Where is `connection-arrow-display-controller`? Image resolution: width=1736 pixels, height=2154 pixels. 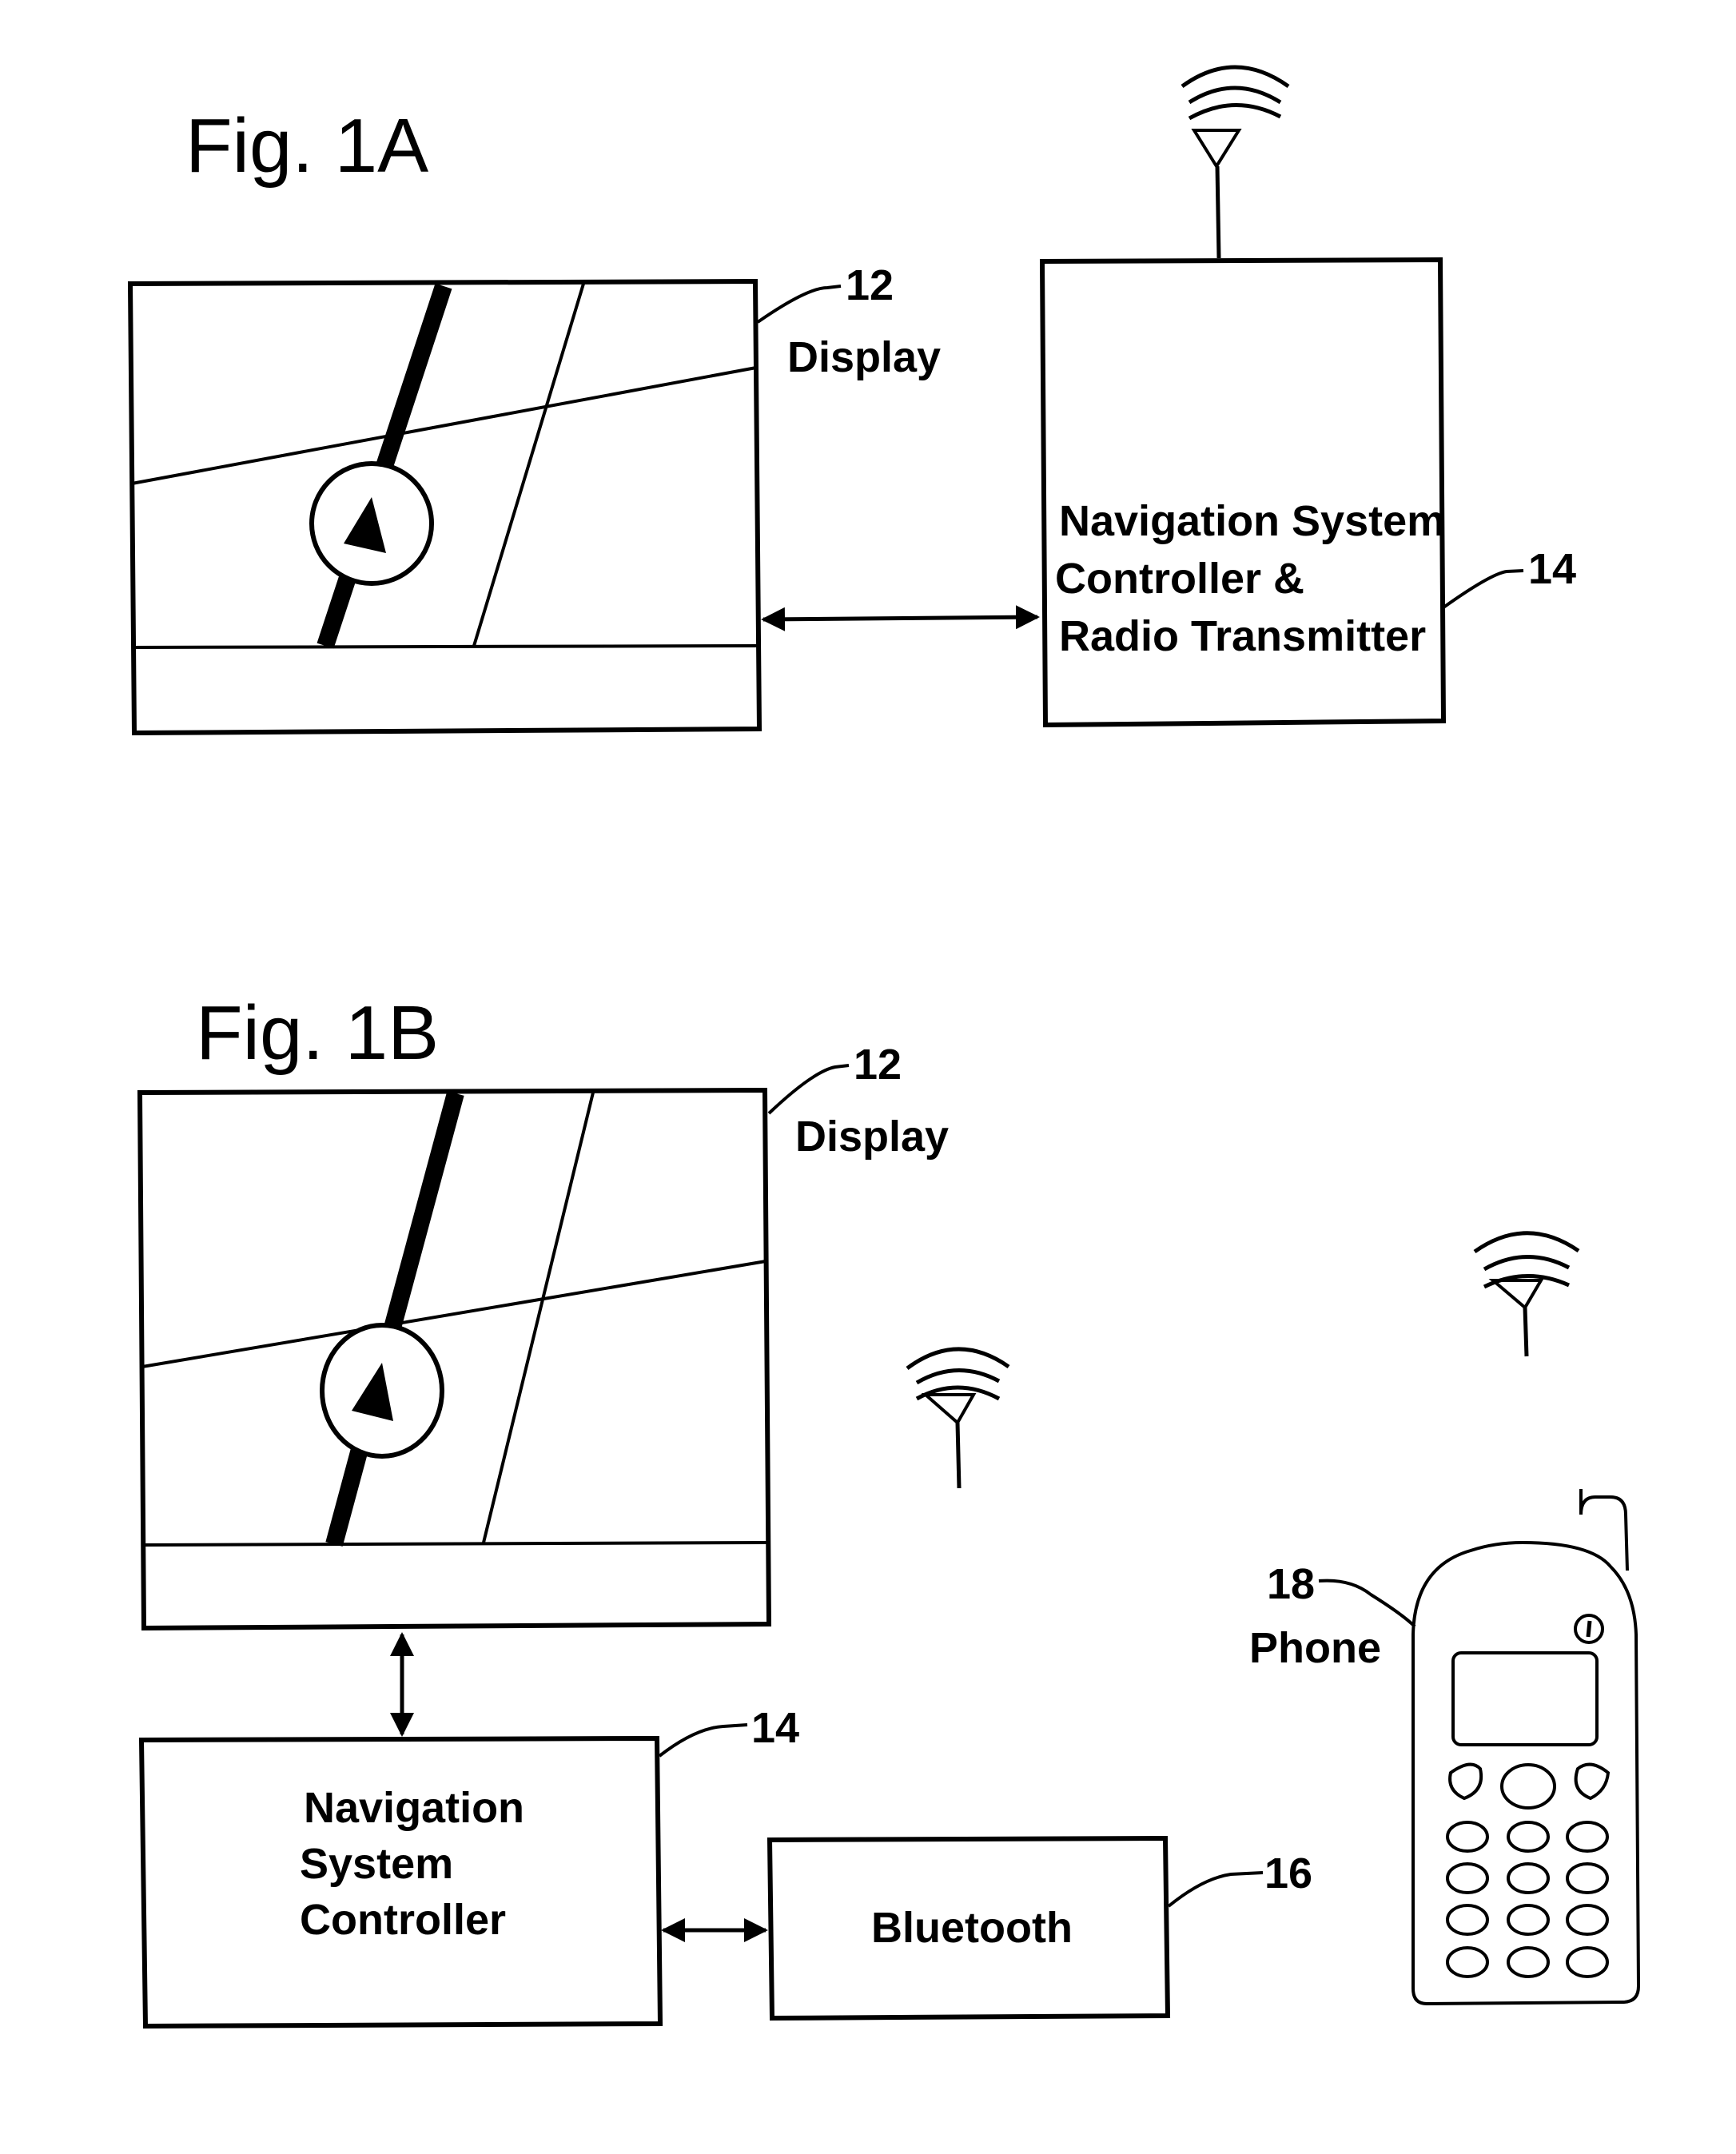
connection-arrow-display-controller is located at coordinates (900, 618).